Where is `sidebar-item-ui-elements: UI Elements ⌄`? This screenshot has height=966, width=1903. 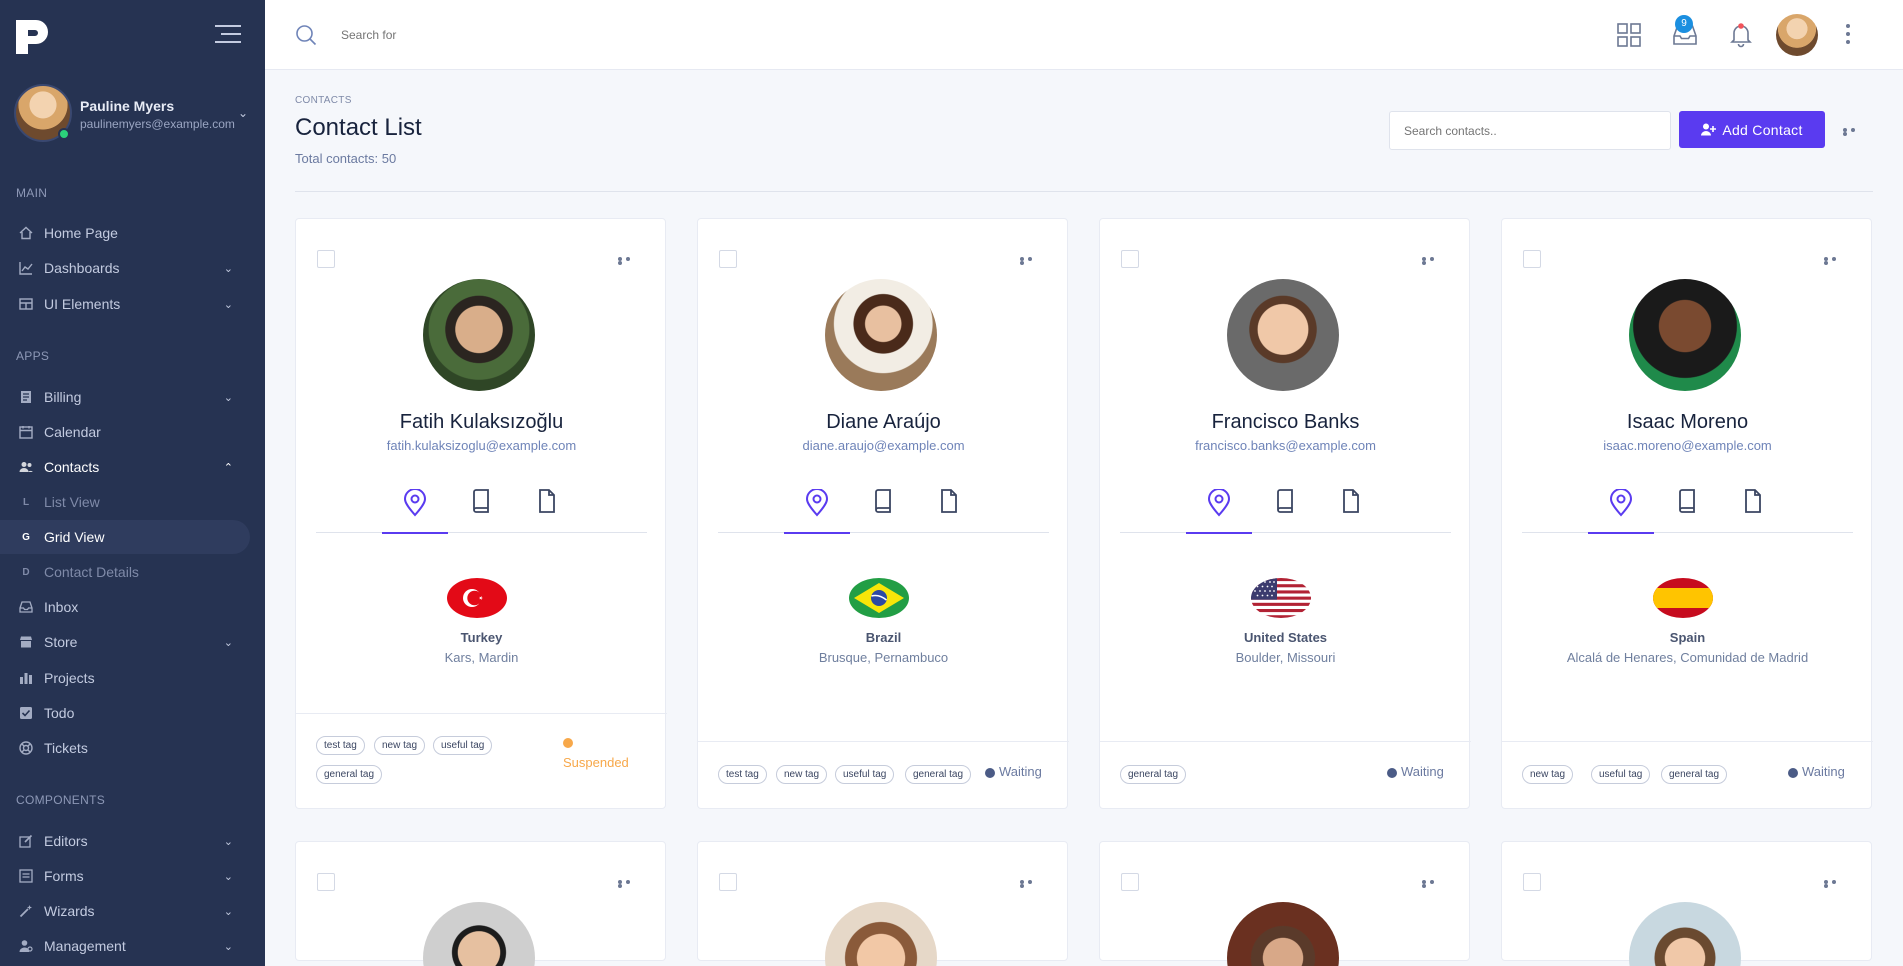 sidebar-item-ui-elements: UI Elements ⌄ is located at coordinates (132, 304).